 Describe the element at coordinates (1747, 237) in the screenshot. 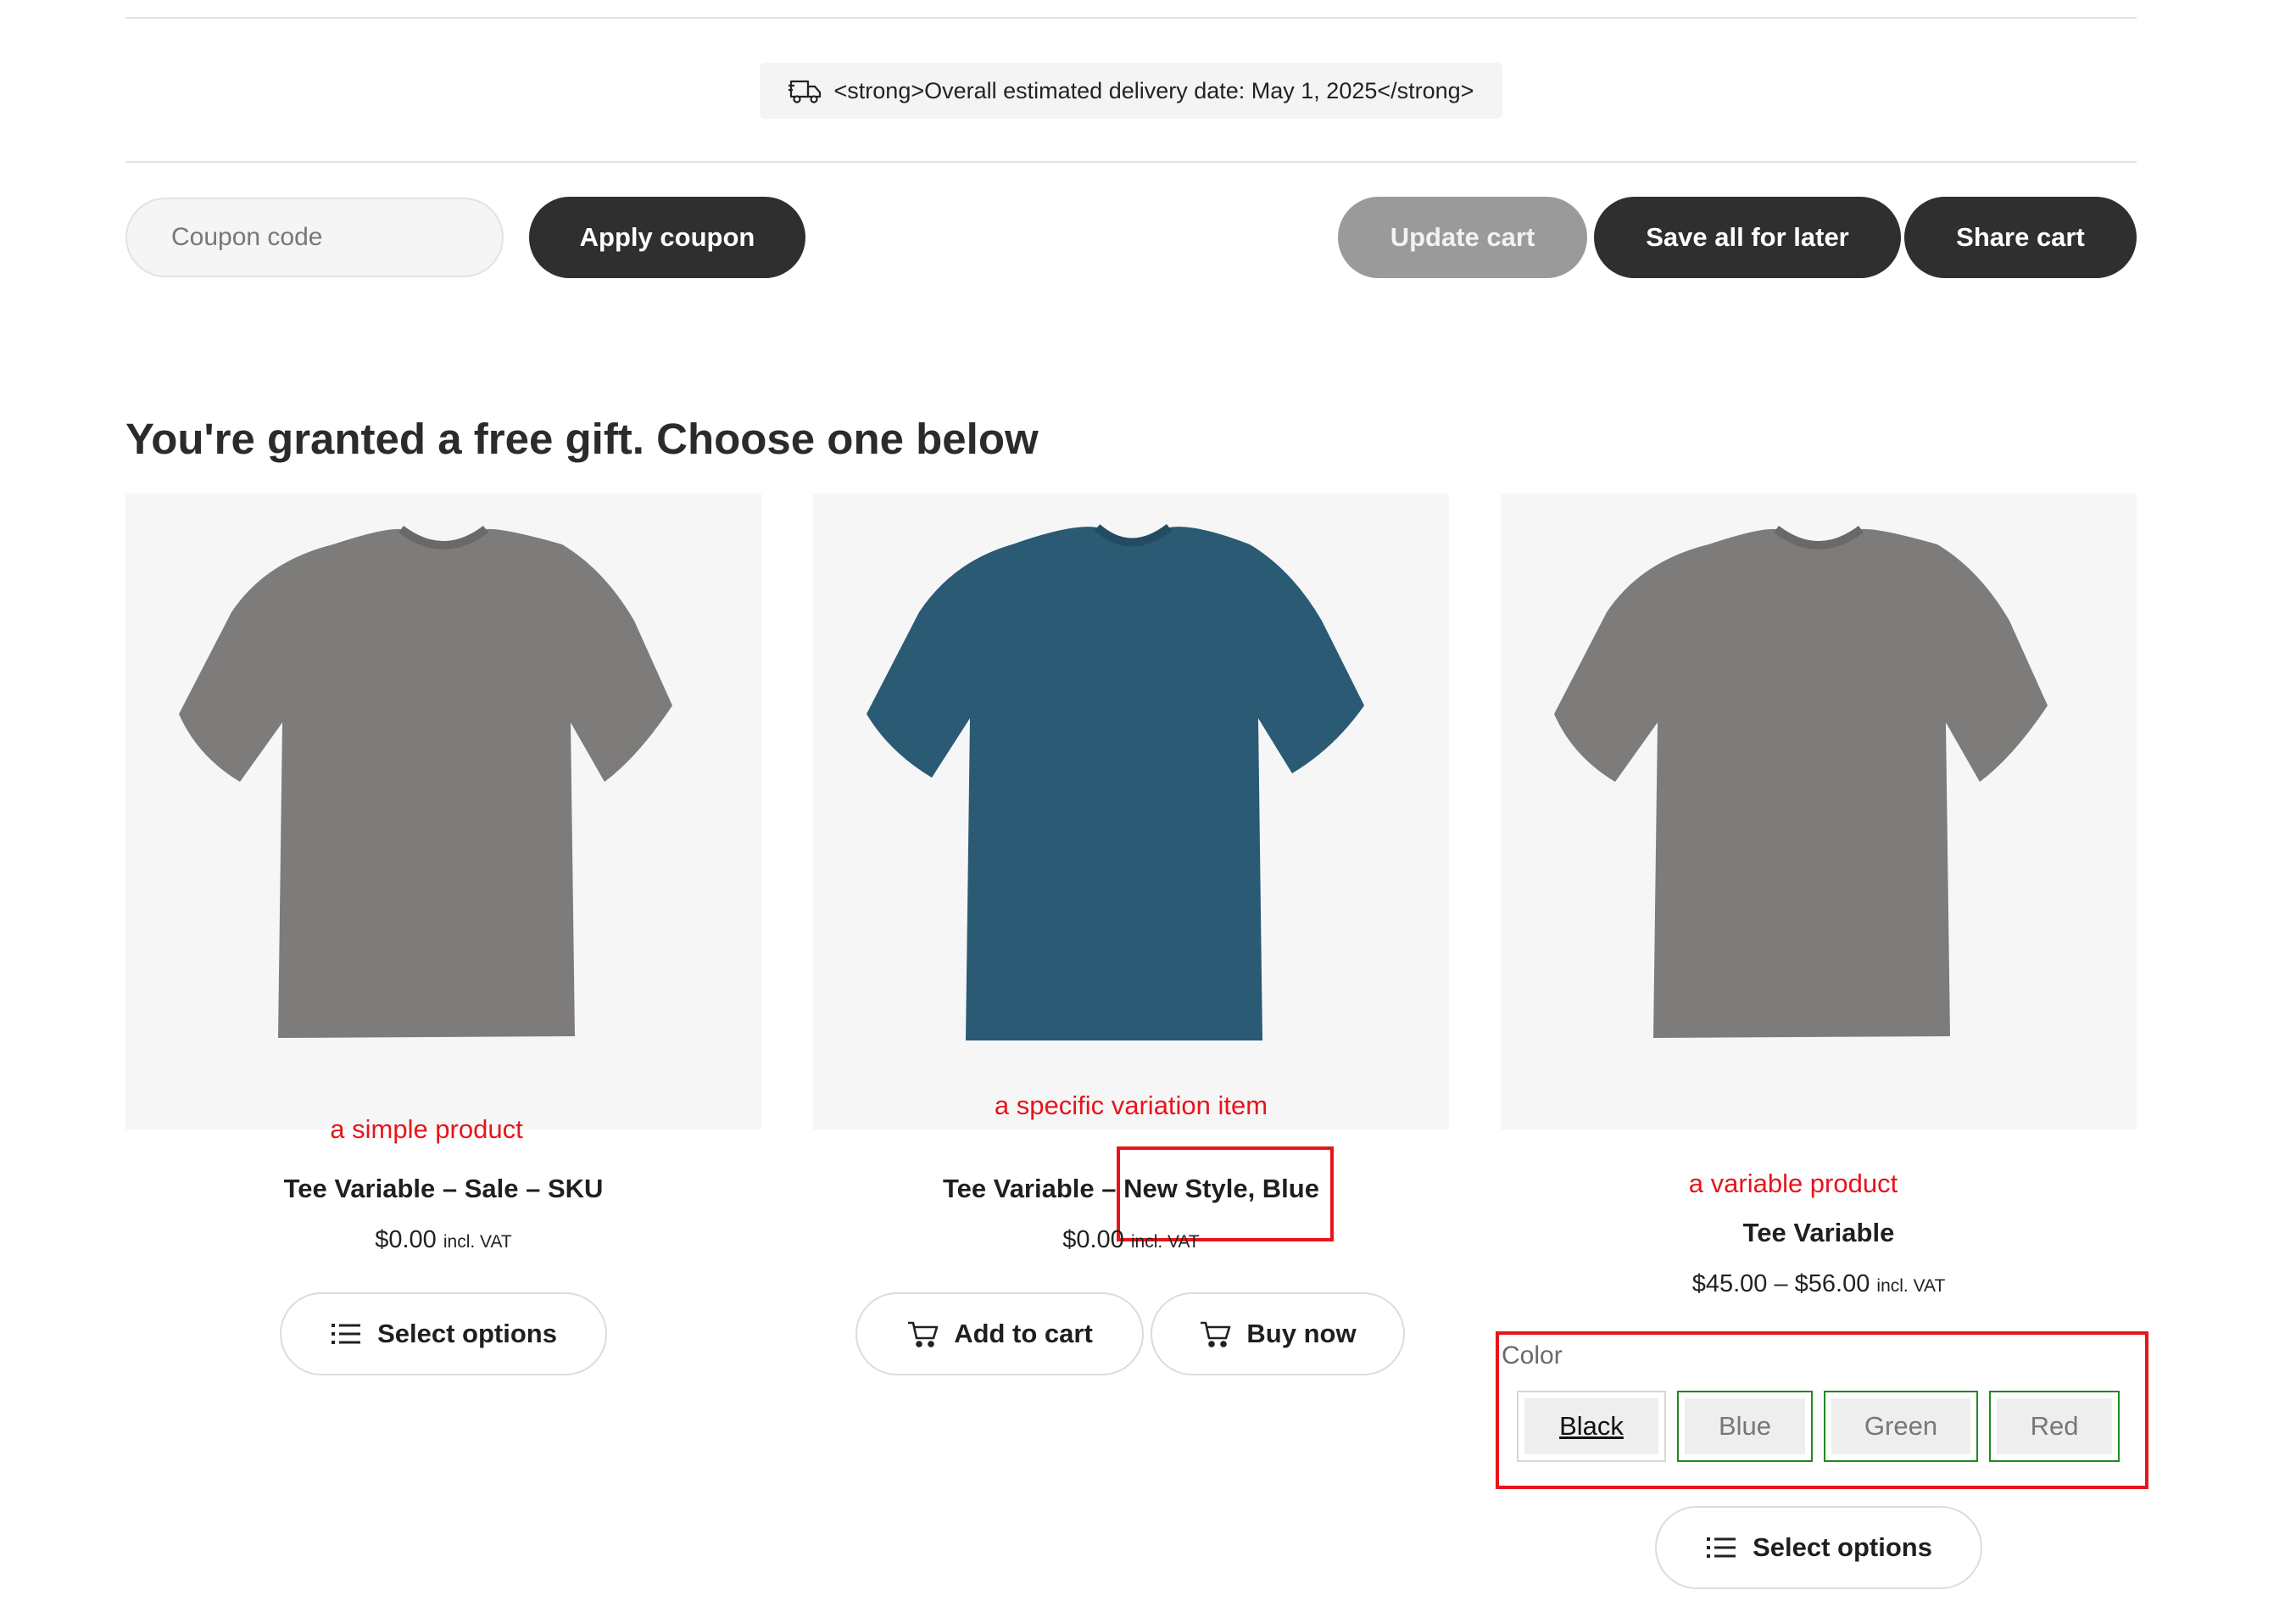

I see `save-all-for-later-button: Save all for later` at that location.